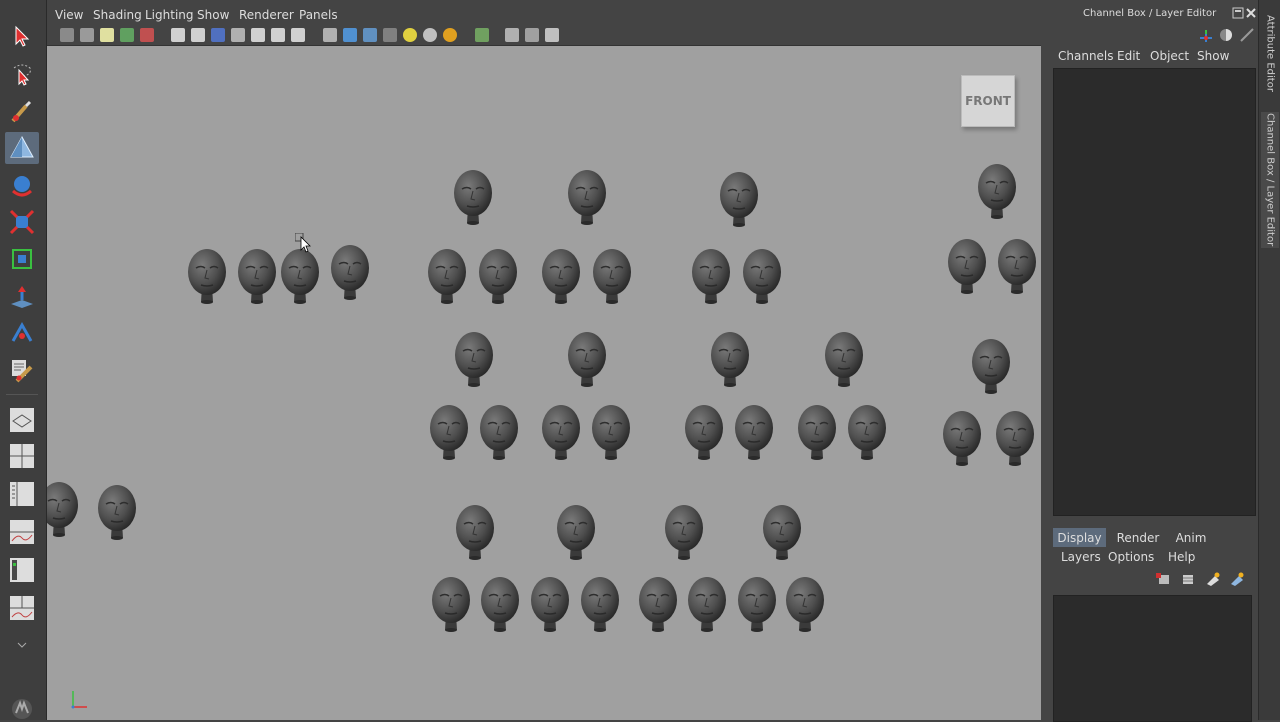 Image resolution: width=1280 pixels, height=722 pixels. What do you see at coordinates (1163, 579) in the screenshot?
I see `move-layer-up-icon` at bounding box center [1163, 579].